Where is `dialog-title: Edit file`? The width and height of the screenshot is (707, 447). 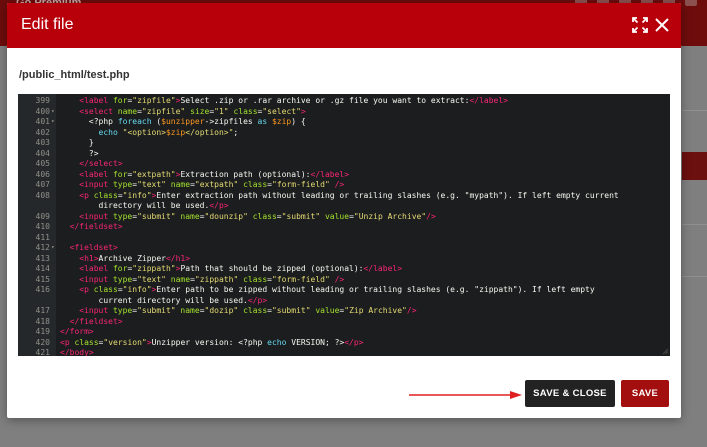
dialog-title: Edit file is located at coordinates (47, 24).